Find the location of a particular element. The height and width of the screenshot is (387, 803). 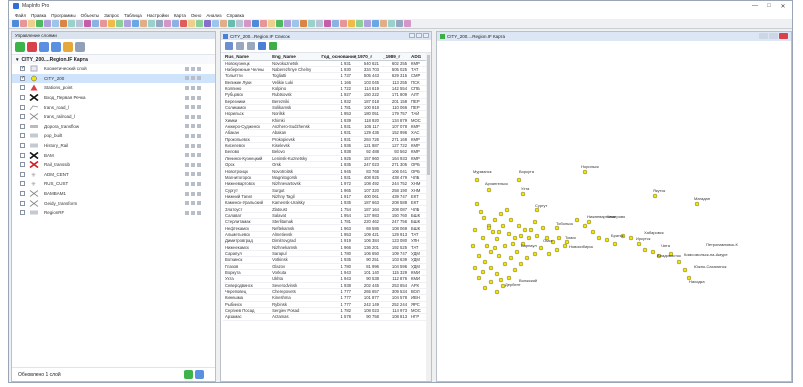

layer-options-icon is located at coordinates (80, 46).